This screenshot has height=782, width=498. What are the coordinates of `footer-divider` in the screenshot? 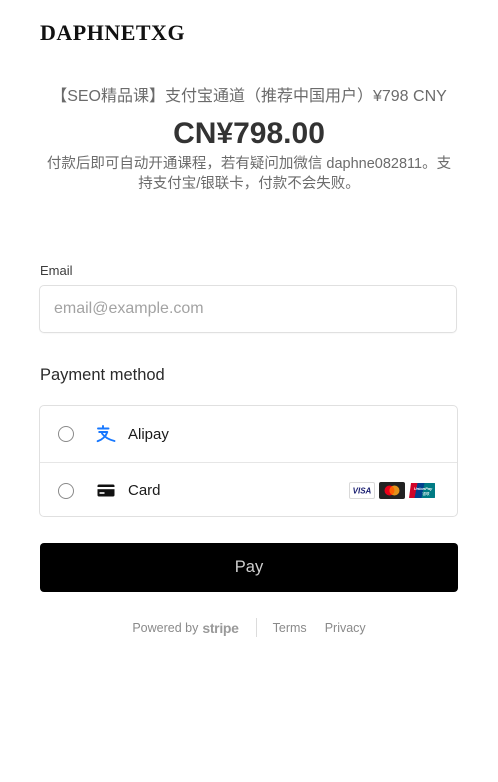 It's located at (256, 627).